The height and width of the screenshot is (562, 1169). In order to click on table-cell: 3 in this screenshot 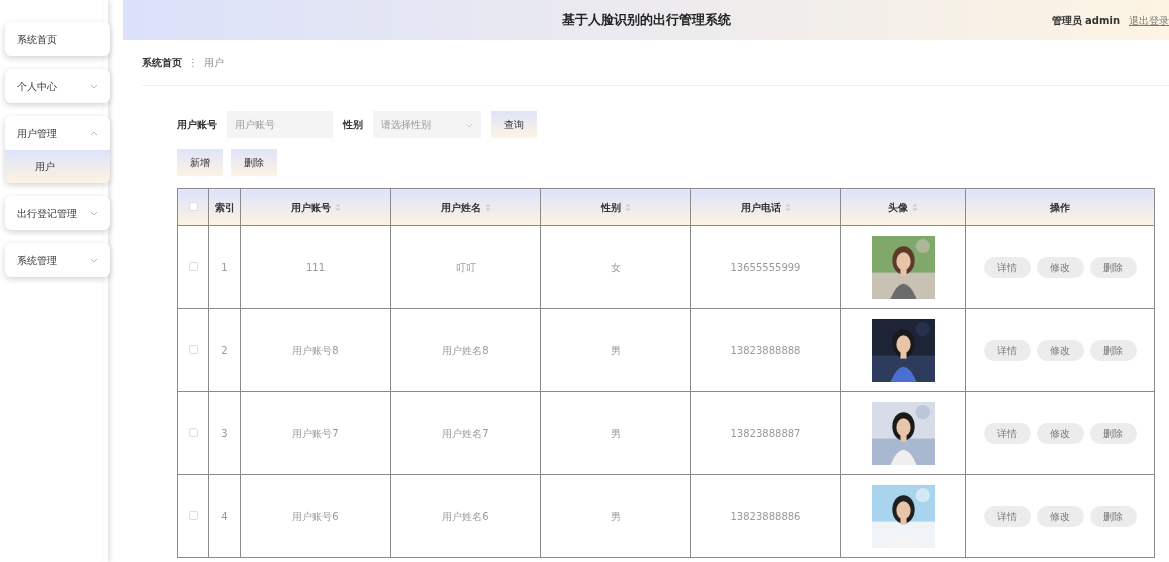, I will do `click(224, 433)`.